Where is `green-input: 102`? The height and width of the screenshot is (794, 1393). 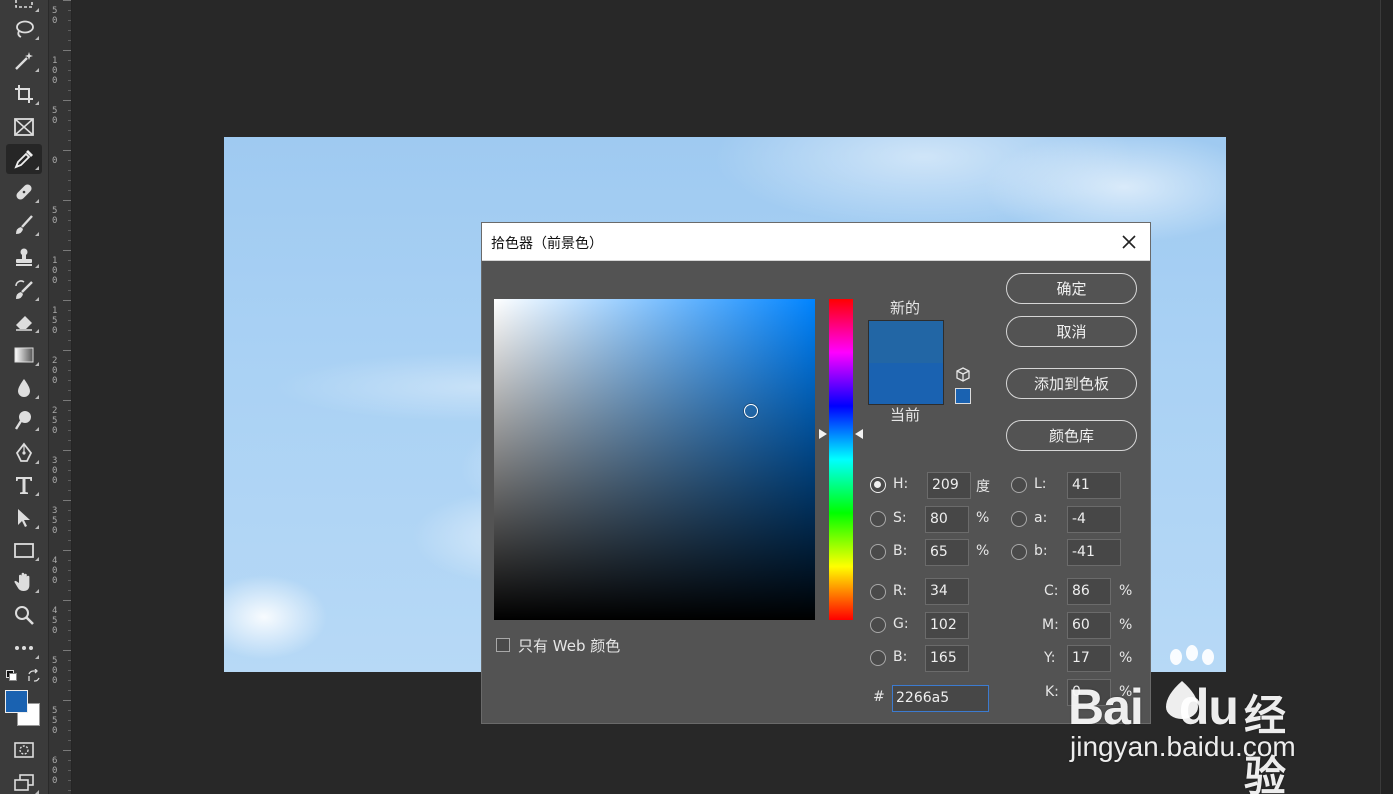
green-input: 102 is located at coordinates (947, 625).